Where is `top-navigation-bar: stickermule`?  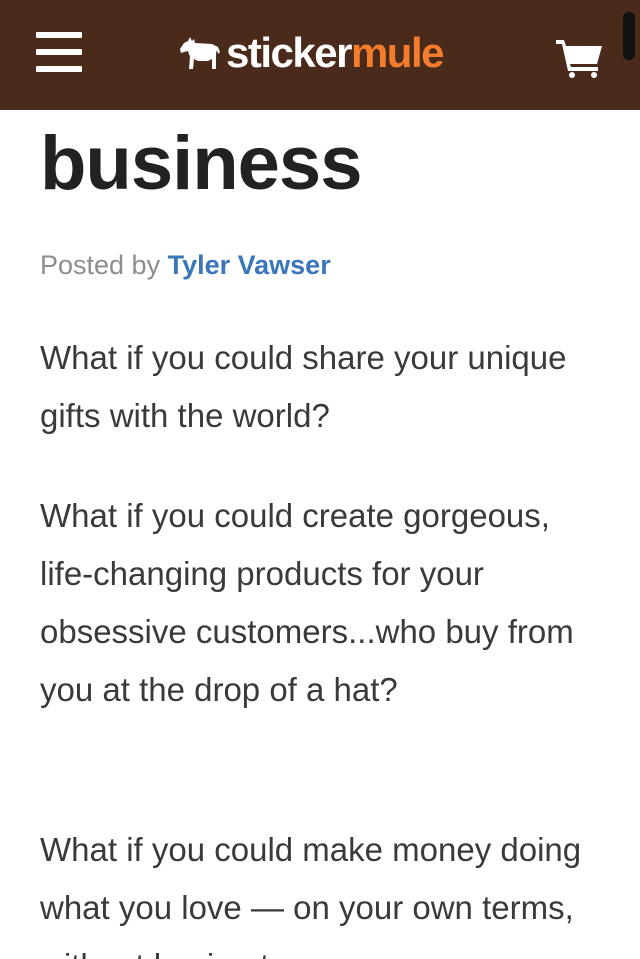
top-navigation-bar: stickermule is located at coordinates (320, 55).